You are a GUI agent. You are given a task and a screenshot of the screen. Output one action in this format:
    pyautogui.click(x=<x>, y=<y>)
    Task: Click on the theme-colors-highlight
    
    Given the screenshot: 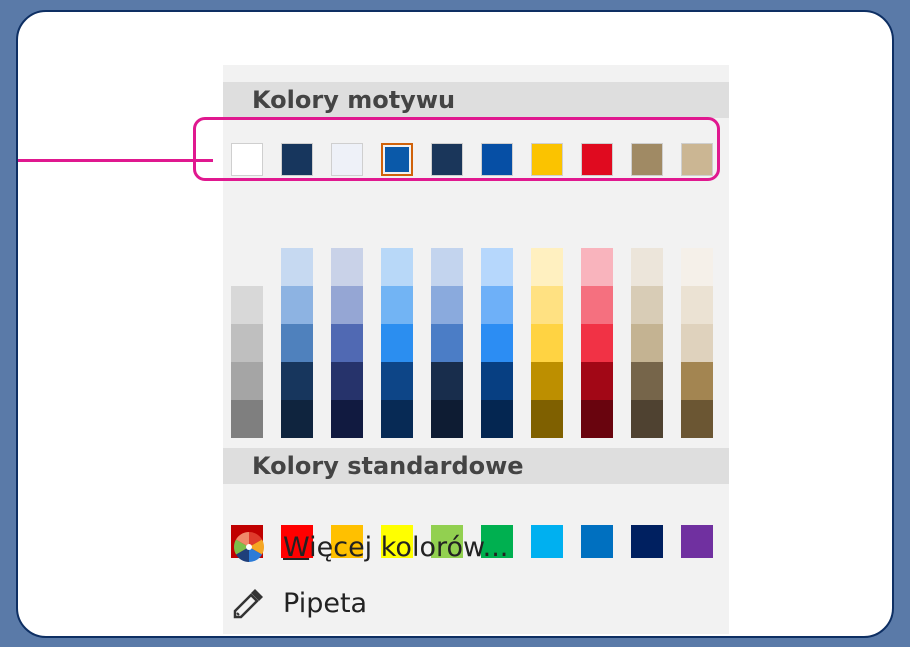 What is the action you would take?
    pyautogui.click(x=456, y=149)
    